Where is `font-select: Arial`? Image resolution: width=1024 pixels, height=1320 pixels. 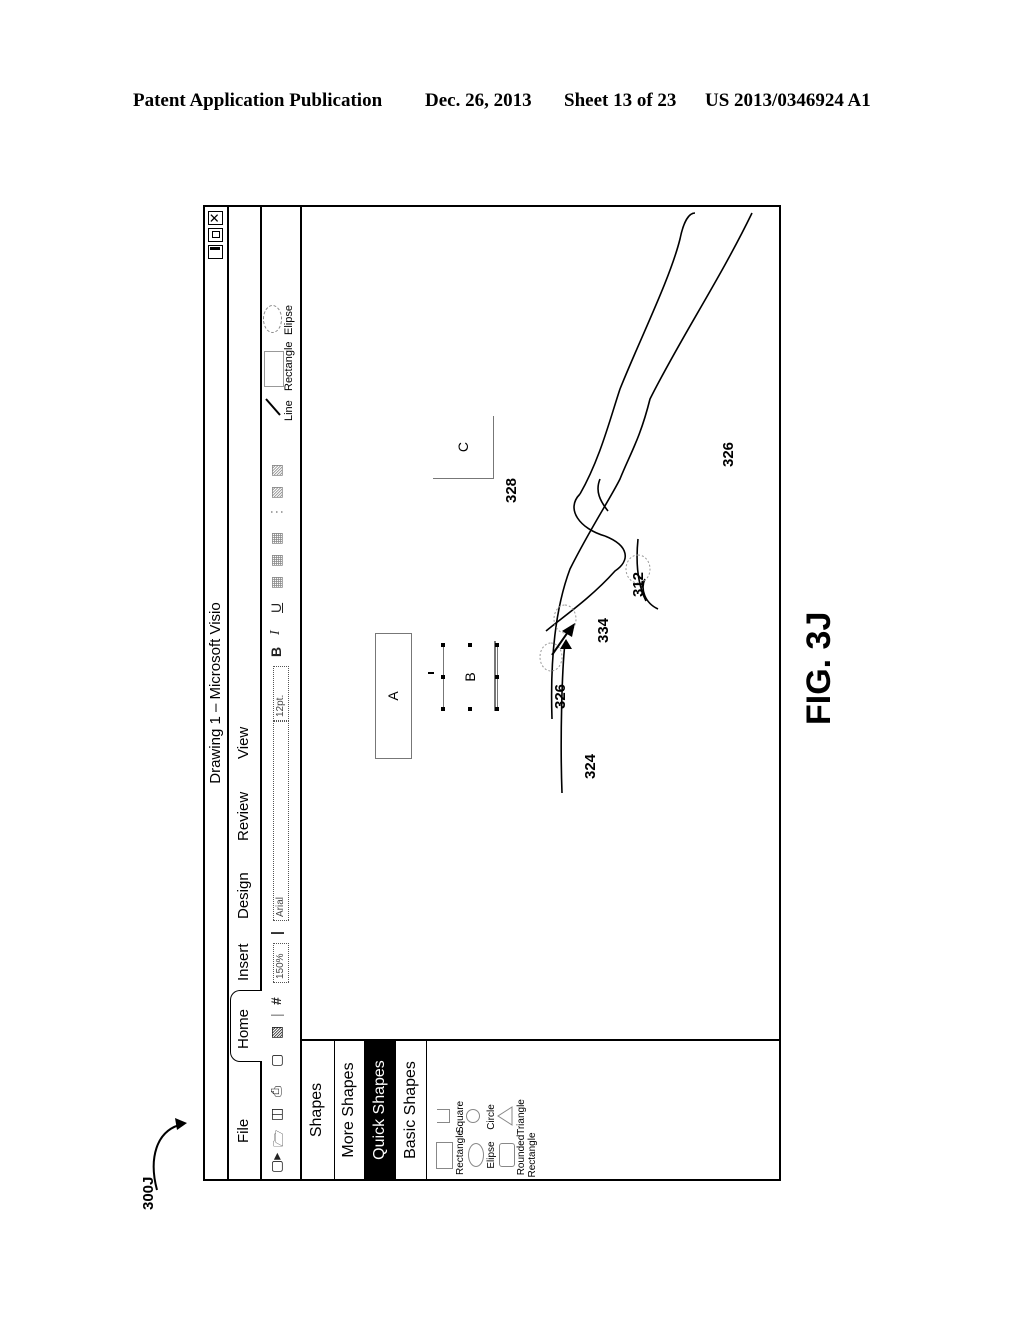 font-select: Arial is located at coordinates (281, 821).